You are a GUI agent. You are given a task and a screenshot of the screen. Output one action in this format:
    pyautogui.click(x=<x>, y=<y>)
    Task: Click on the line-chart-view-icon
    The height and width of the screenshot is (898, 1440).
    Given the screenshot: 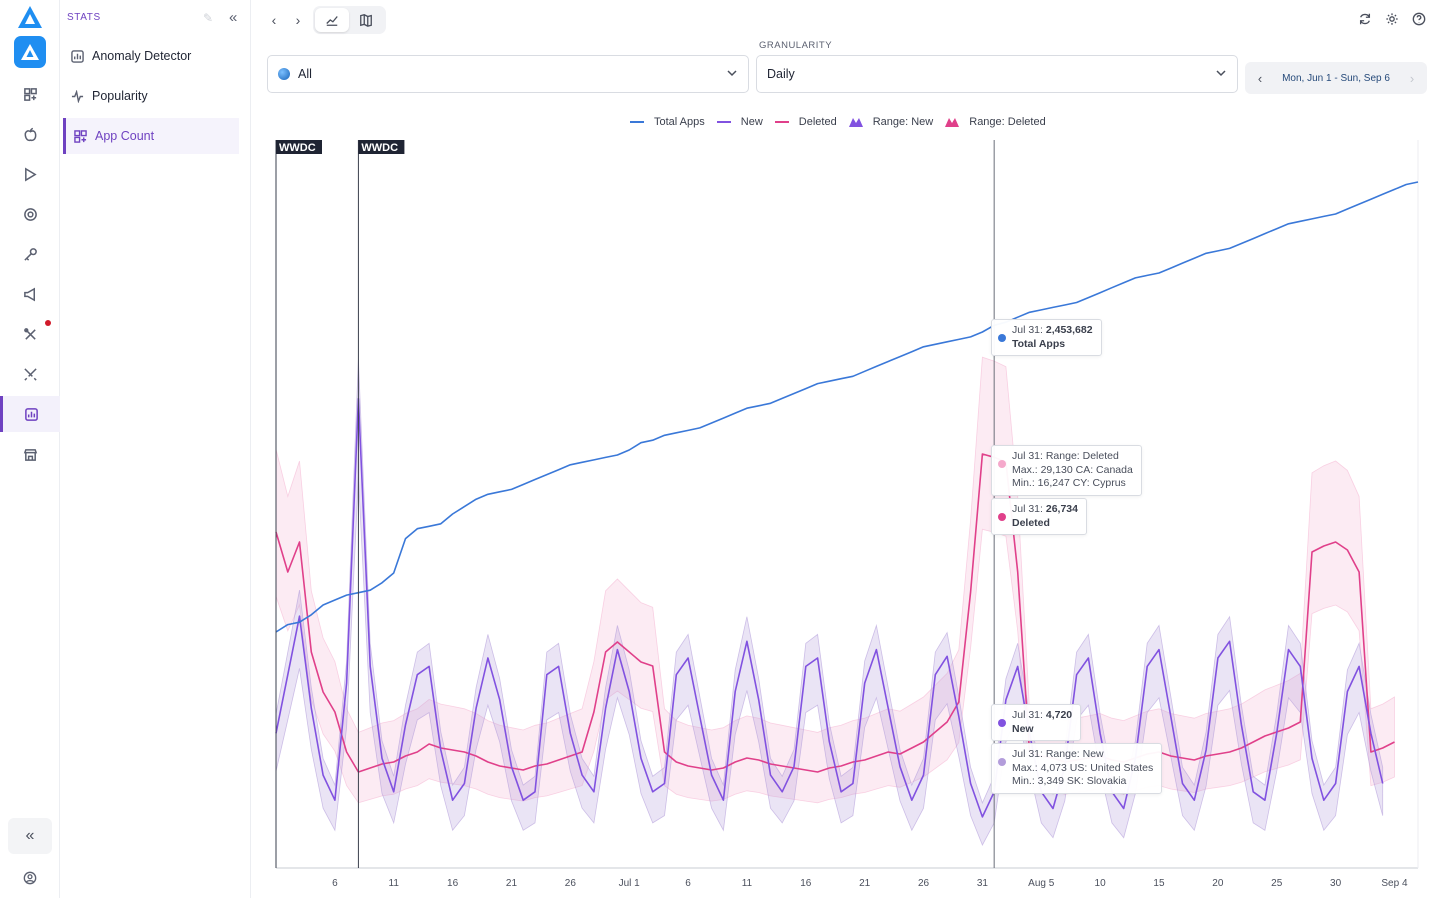 What is the action you would take?
    pyautogui.click(x=332, y=20)
    